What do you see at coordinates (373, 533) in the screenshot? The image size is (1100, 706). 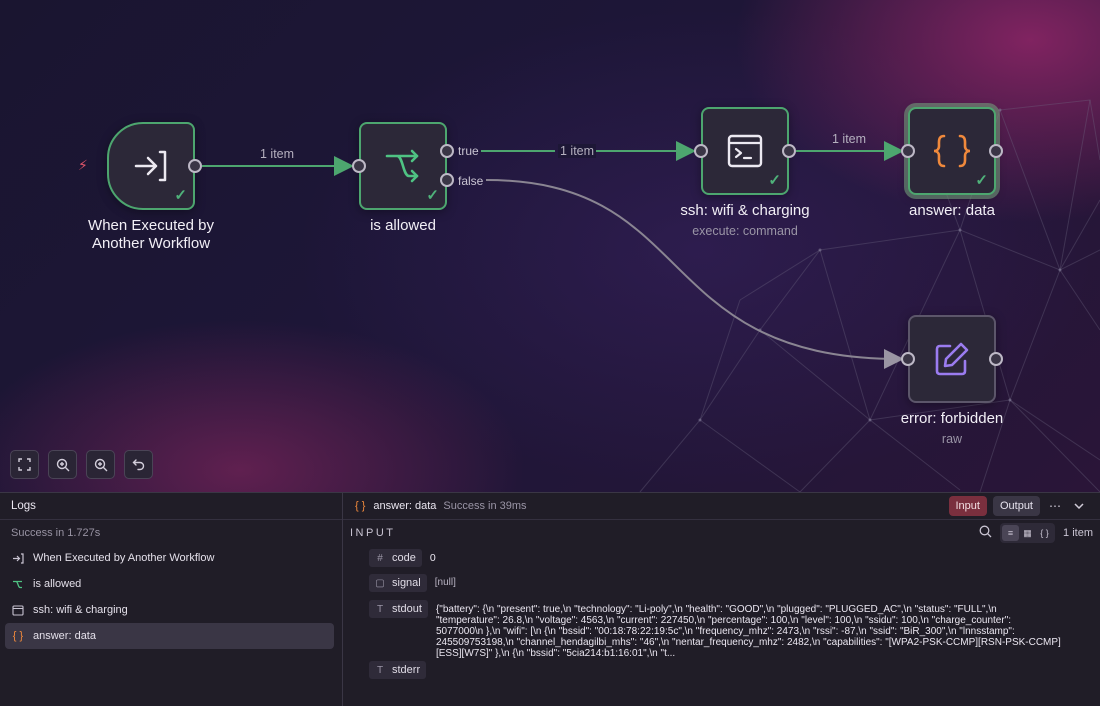 I see `input-section-title: INPUT` at bounding box center [373, 533].